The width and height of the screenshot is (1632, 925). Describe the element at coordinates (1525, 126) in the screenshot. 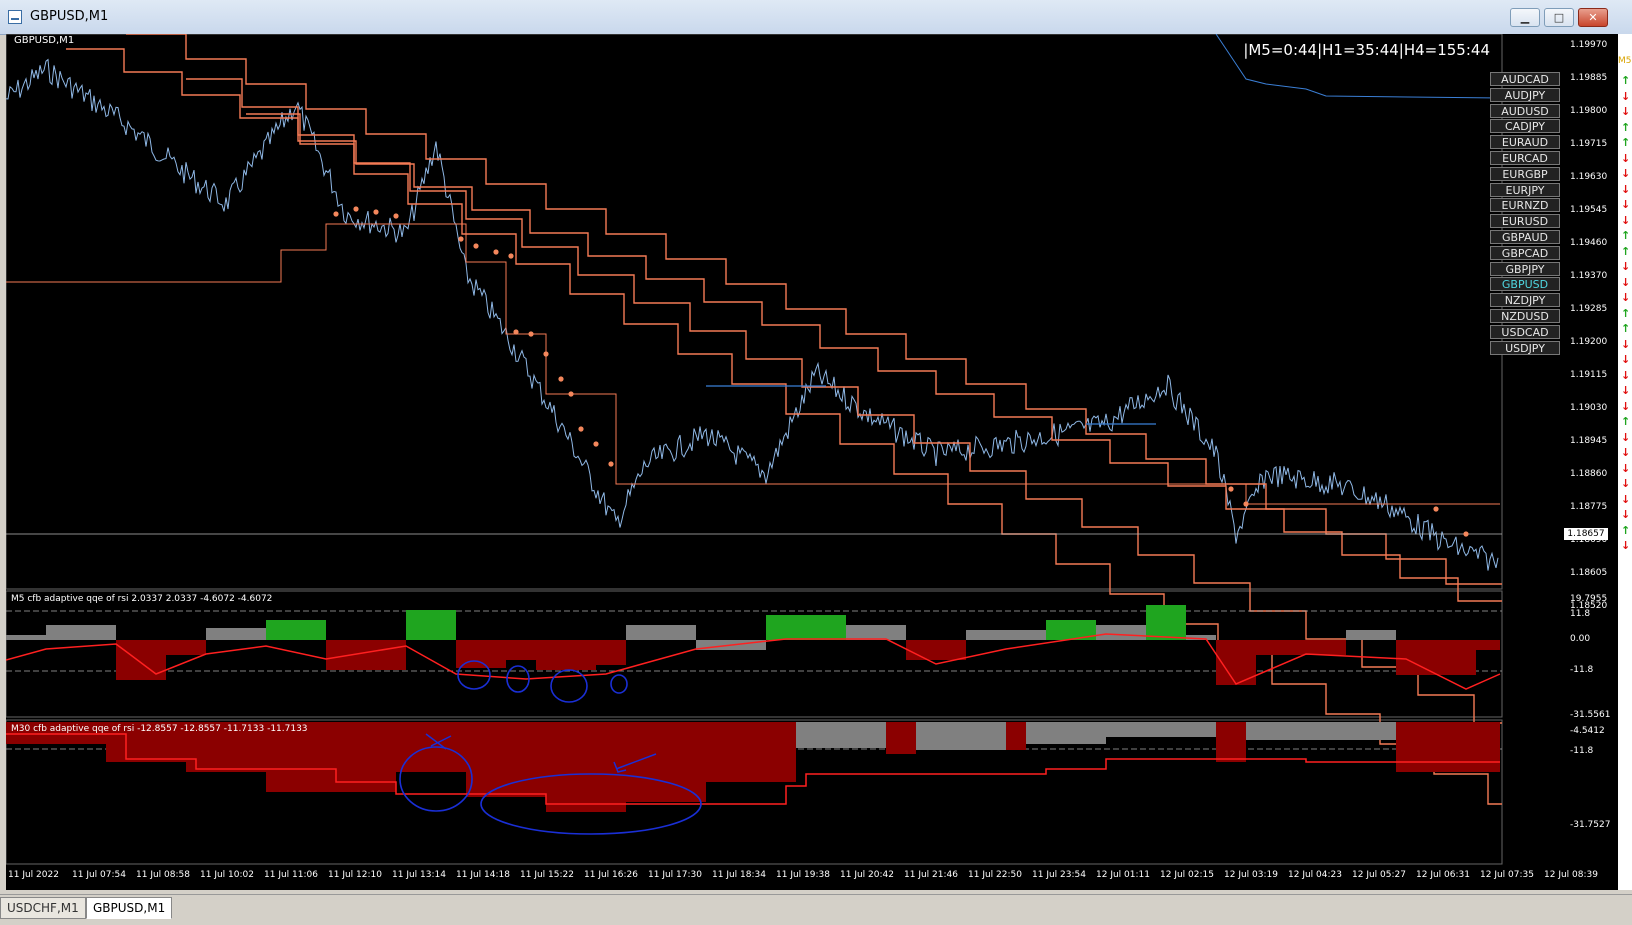

I see `symbol-button-cadjpy: CADJPY` at that location.